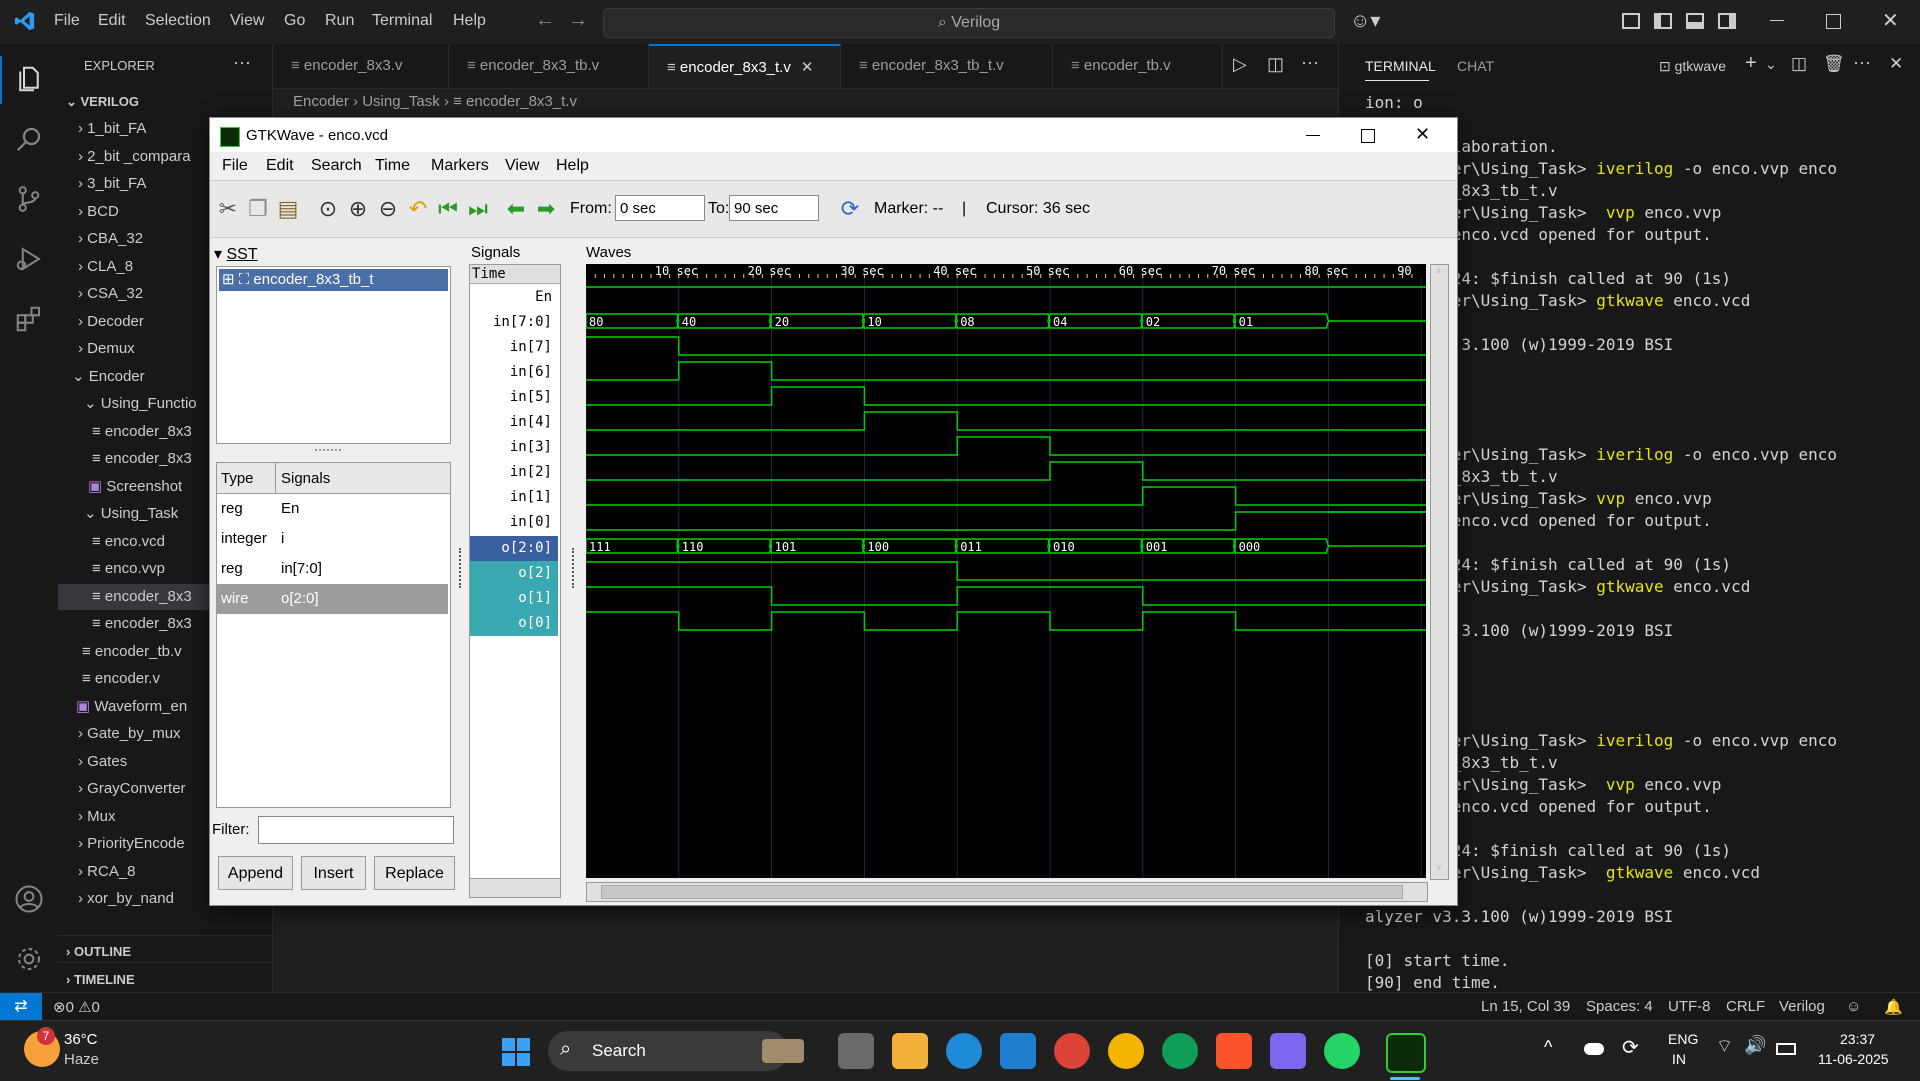 This screenshot has height=1081, width=1920. Describe the element at coordinates (321, 101) in the screenshot. I see `breadcrumb-item: Encoder` at that location.